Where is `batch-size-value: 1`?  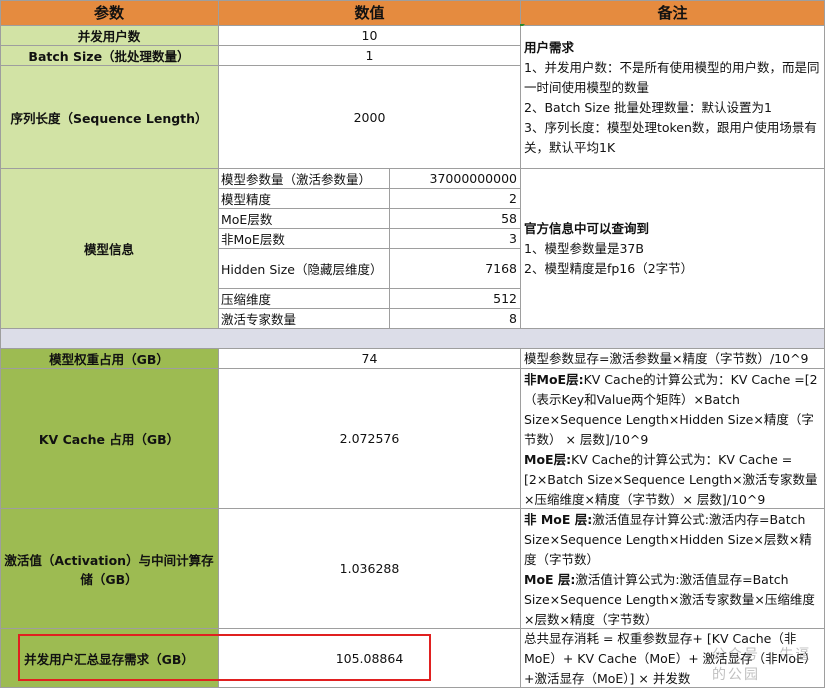 batch-size-value: 1 is located at coordinates (370, 56).